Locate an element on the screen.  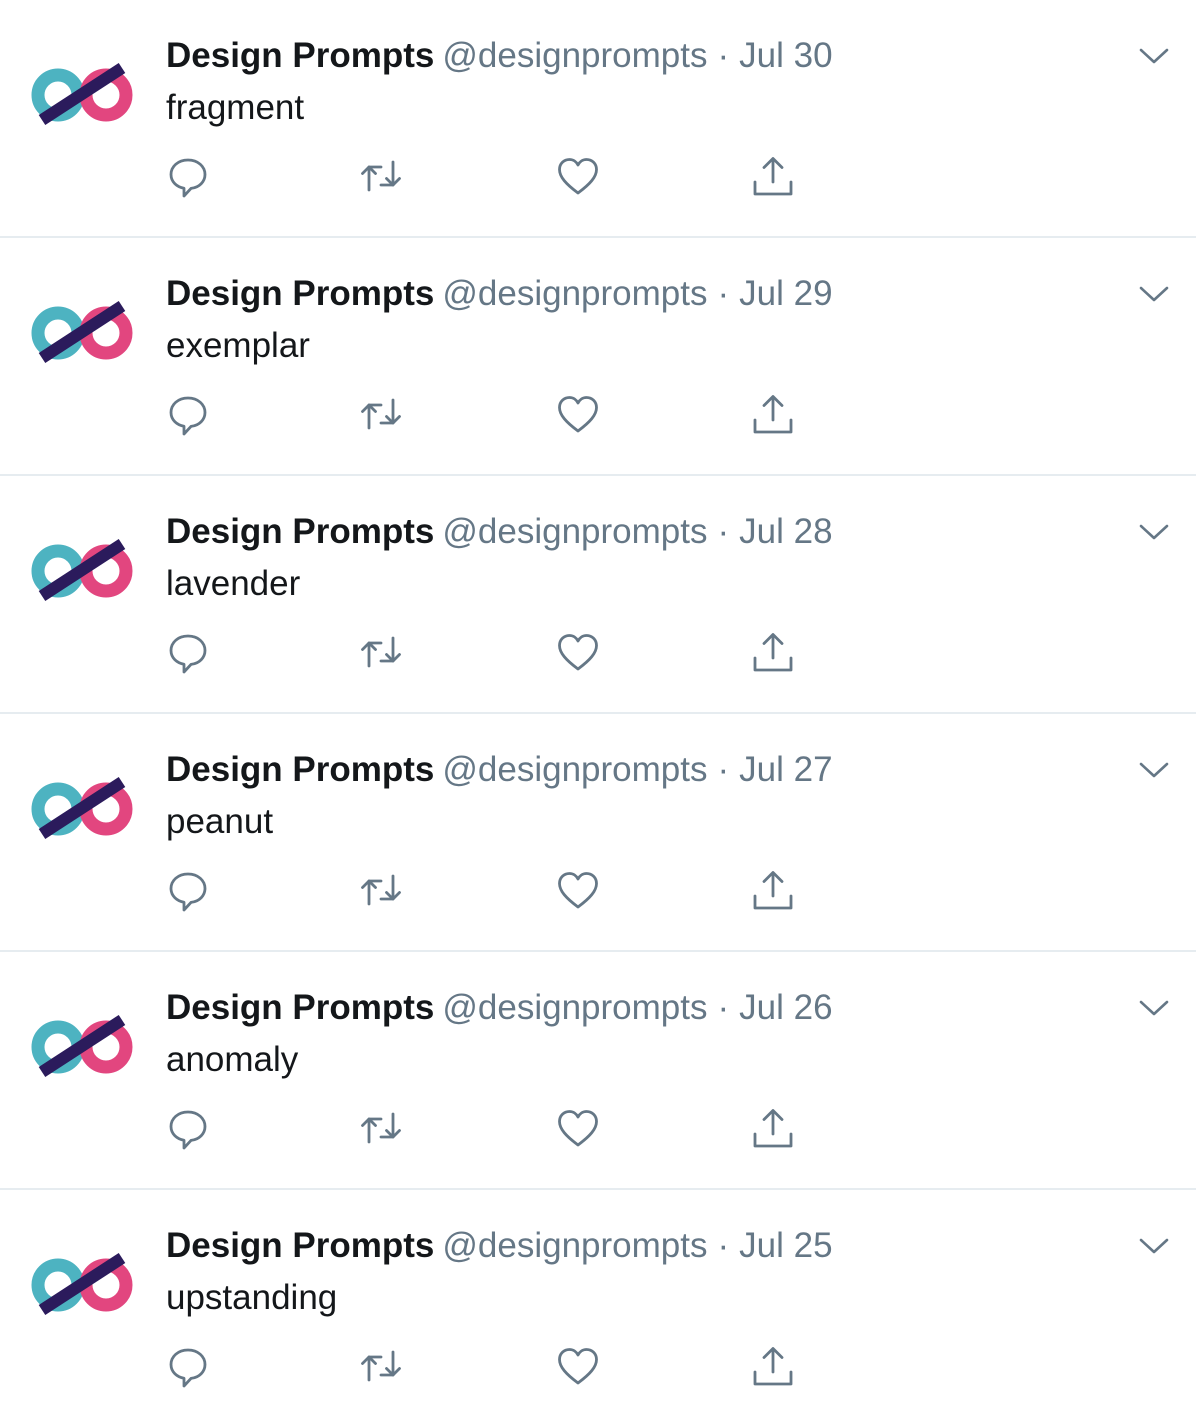
tweet-date: Jul 25 is located at coordinates (785, 1245).